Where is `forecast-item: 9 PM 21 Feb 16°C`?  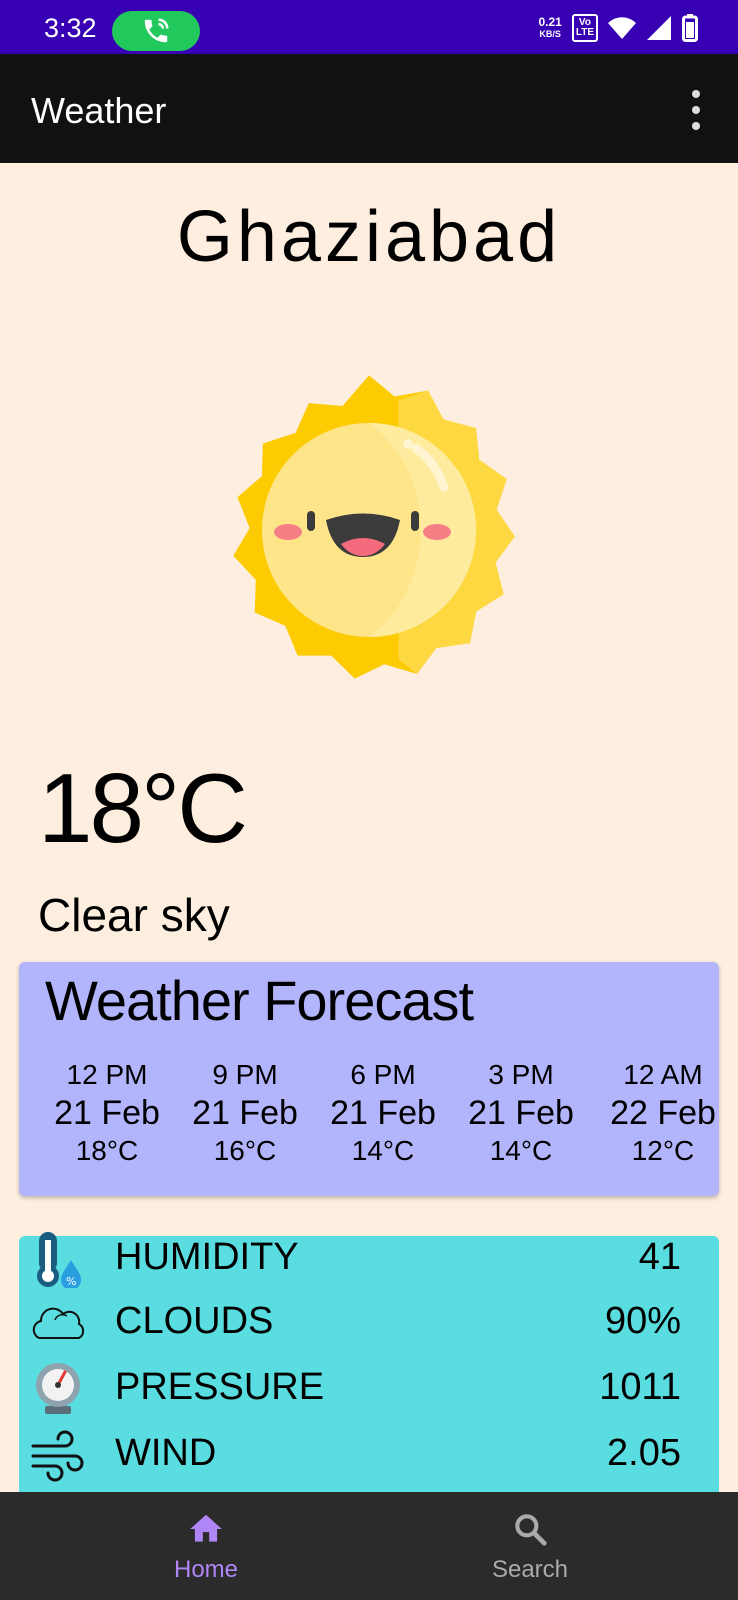
forecast-item: 9 PM 21 Feb 16°C is located at coordinates (245, 1113).